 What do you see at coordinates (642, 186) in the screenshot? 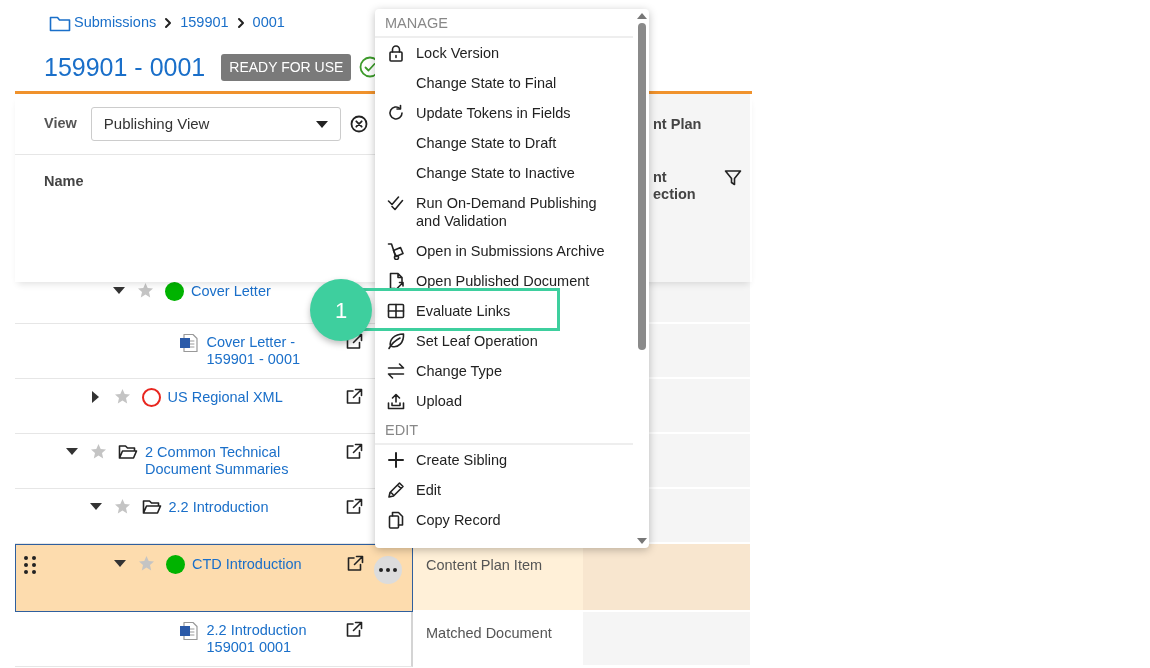
I see `scrollbar-thumb` at bounding box center [642, 186].